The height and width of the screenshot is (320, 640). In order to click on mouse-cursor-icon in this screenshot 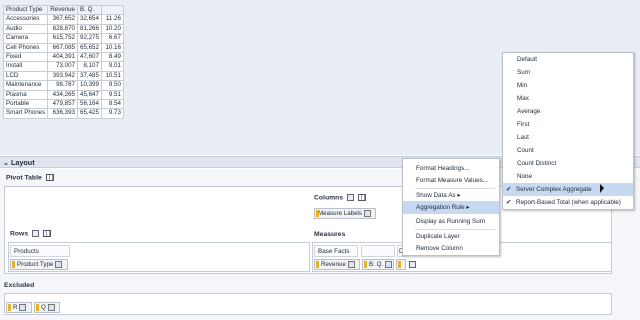, I will do `click(602, 188)`.